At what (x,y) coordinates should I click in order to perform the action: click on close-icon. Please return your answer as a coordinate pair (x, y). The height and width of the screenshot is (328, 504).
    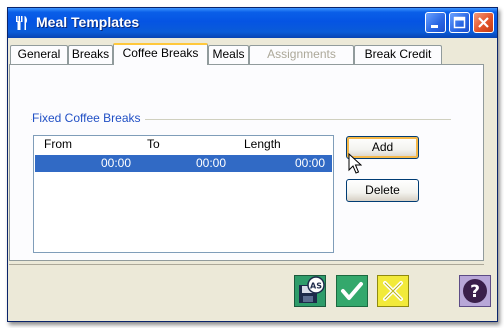
    Looking at the image, I should click on (483, 22).